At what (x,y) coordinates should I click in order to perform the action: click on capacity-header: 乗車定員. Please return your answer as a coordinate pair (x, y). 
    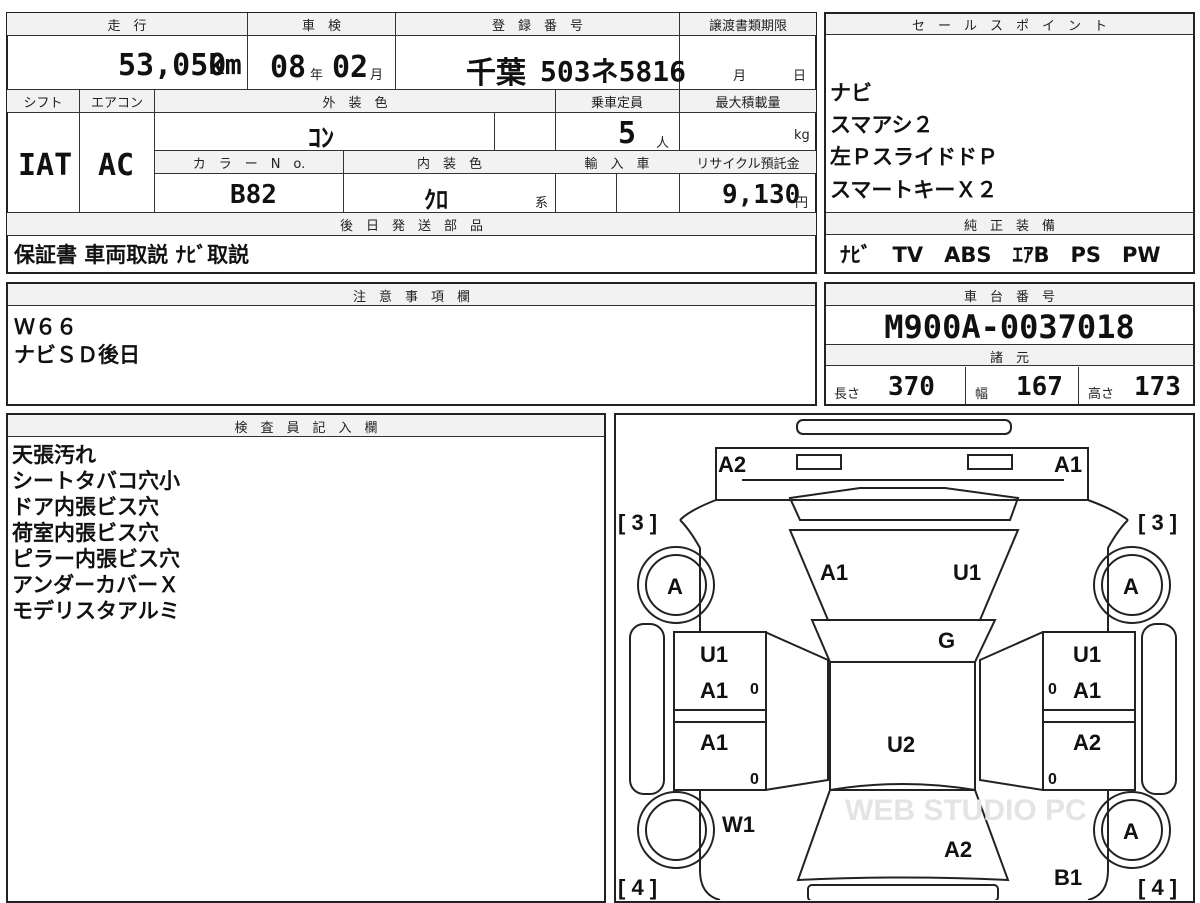
    Looking at the image, I should click on (616, 103).